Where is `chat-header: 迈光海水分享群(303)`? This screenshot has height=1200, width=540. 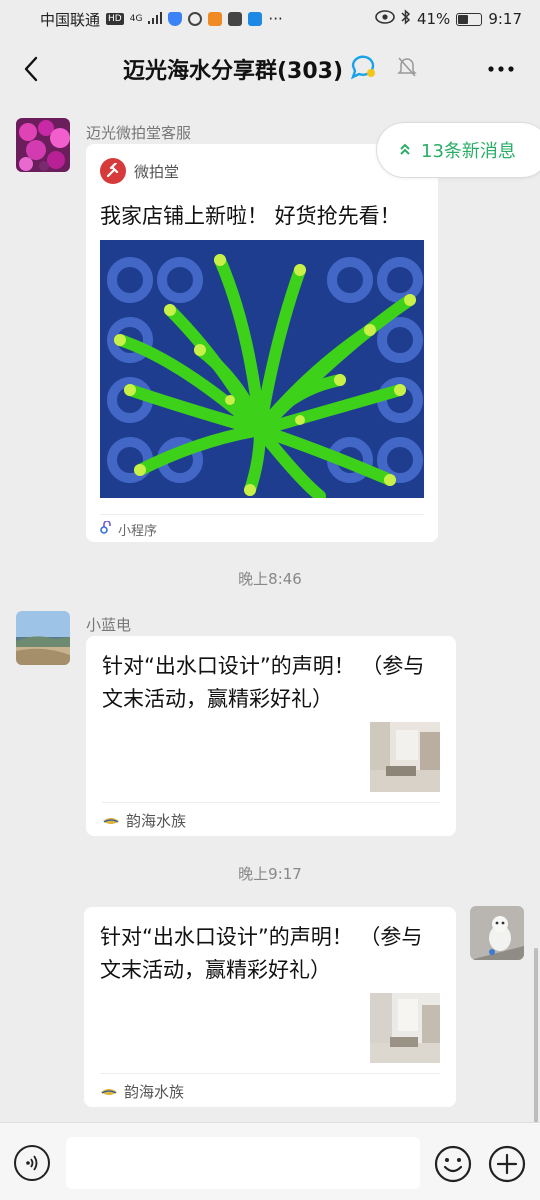 chat-header: 迈光海水分享群(303) is located at coordinates (270, 69).